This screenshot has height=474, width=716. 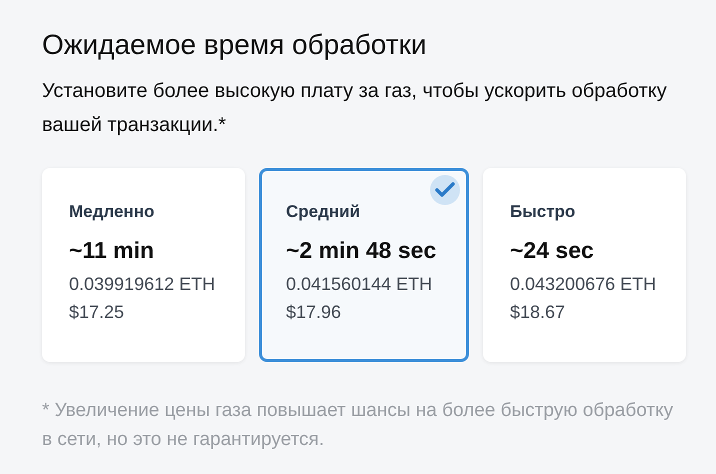 I want to click on usd-amount: $18.67, so click(x=538, y=312).